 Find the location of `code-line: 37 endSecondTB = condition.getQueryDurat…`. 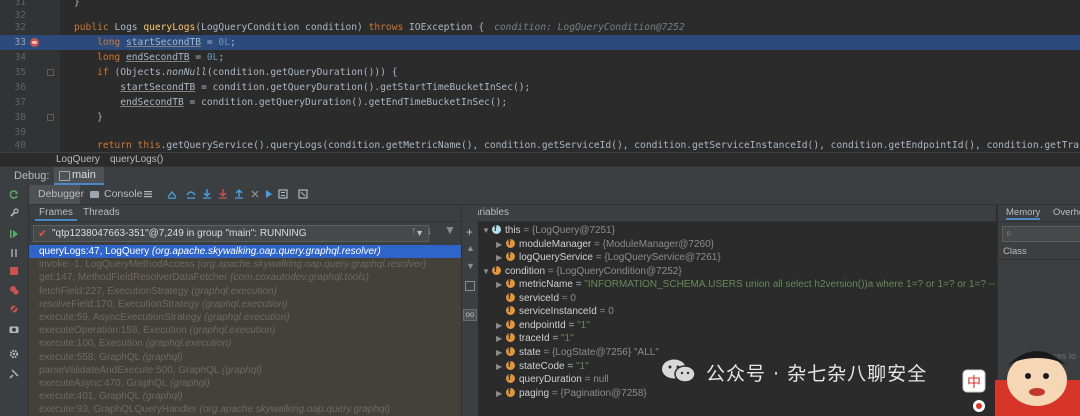

code-line: 37 endSecondTB = condition.getQueryDurat… is located at coordinates (540, 102).